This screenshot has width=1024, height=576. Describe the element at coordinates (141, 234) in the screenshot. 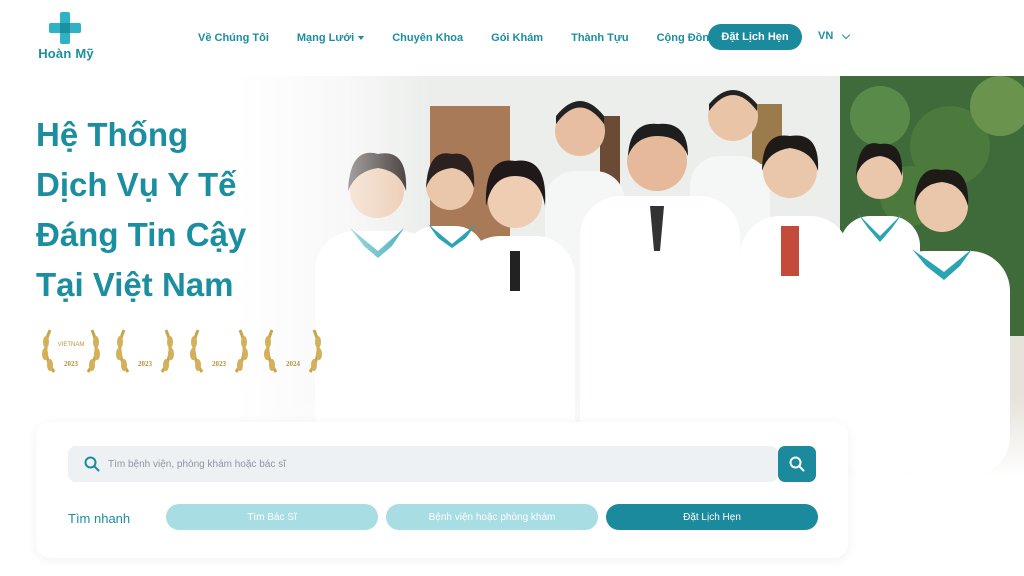

I see `headline-line: Đáng Tin Cậy` at that location.